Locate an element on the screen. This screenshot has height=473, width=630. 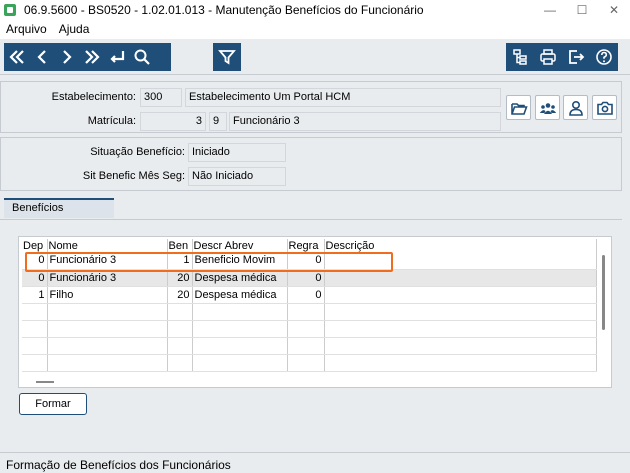
estab-name-field: Estabelecimento Um Portal HCM is located at coordinates (343, 97).